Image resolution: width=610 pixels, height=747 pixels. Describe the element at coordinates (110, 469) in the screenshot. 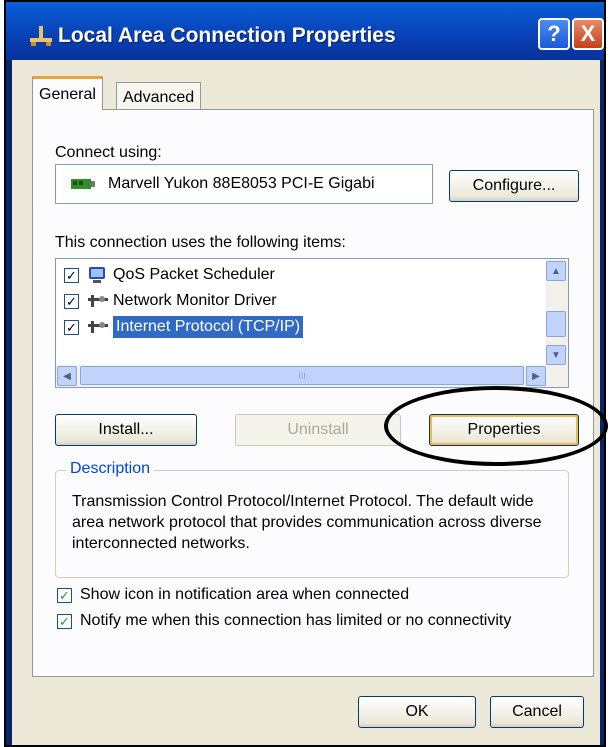

I see `description-title: Description` at that location.